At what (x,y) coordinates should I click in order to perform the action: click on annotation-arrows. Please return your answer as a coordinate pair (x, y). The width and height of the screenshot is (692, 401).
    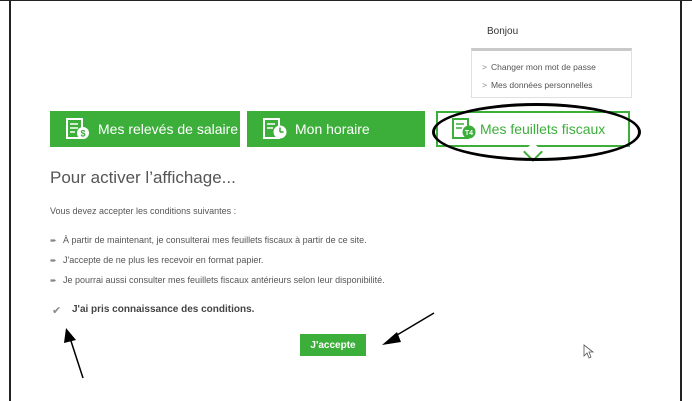
    Looking at the image, I should click on (329, 345).